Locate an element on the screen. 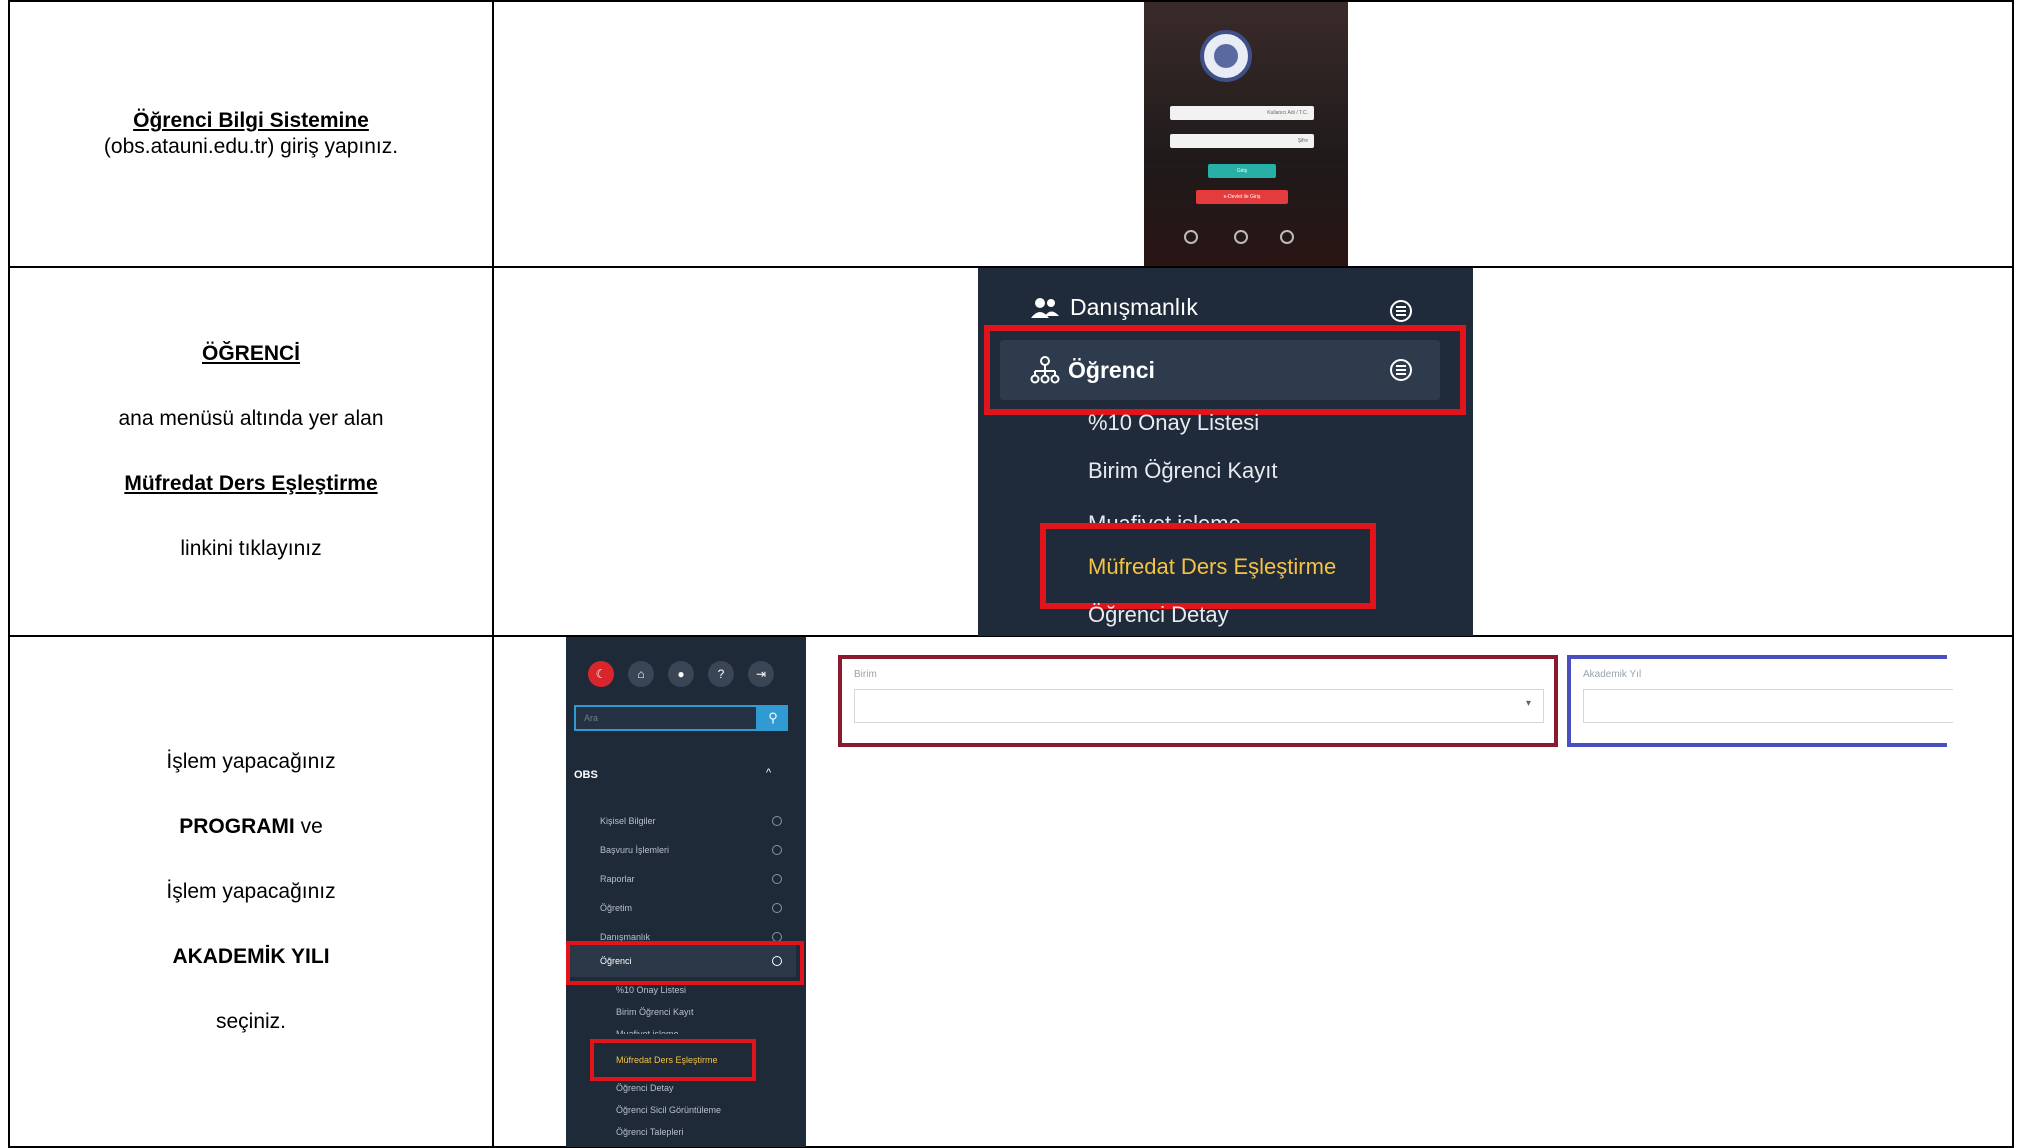  sidebar-section-obs: OBS is located at coordinates (586, 775).